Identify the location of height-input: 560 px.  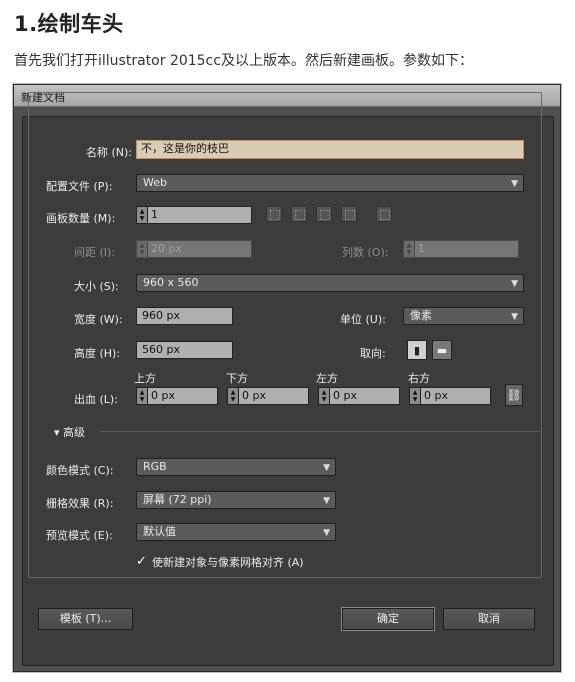
(184, 350).